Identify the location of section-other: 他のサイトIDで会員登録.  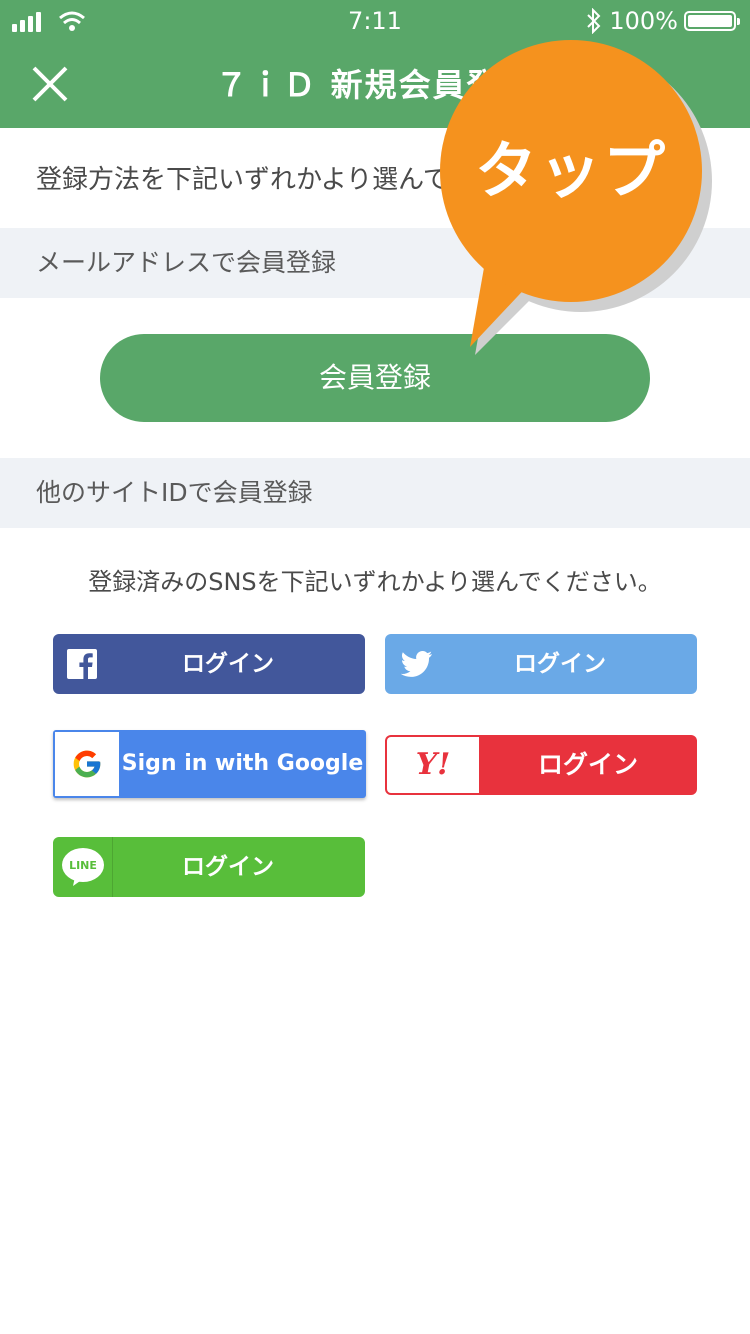
(375, 493).